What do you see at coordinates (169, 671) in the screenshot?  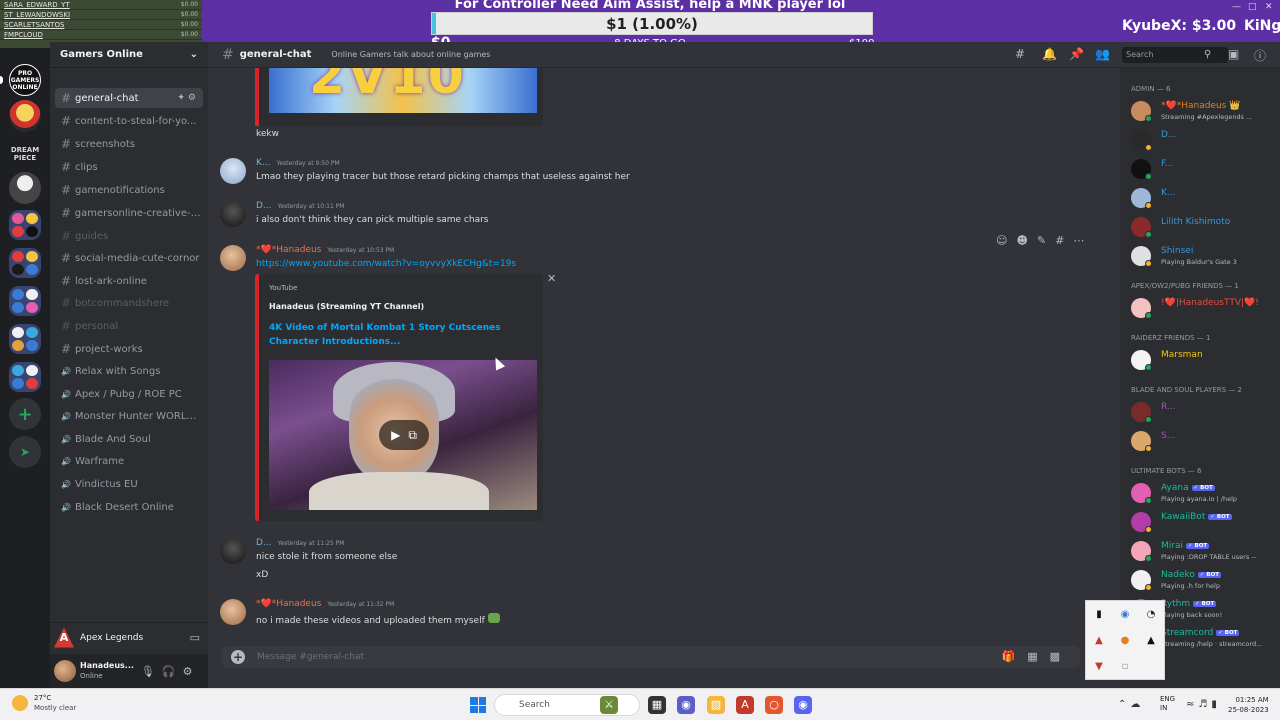 I see `headphones-icon: 🎧` at bounding box center [169, 671].